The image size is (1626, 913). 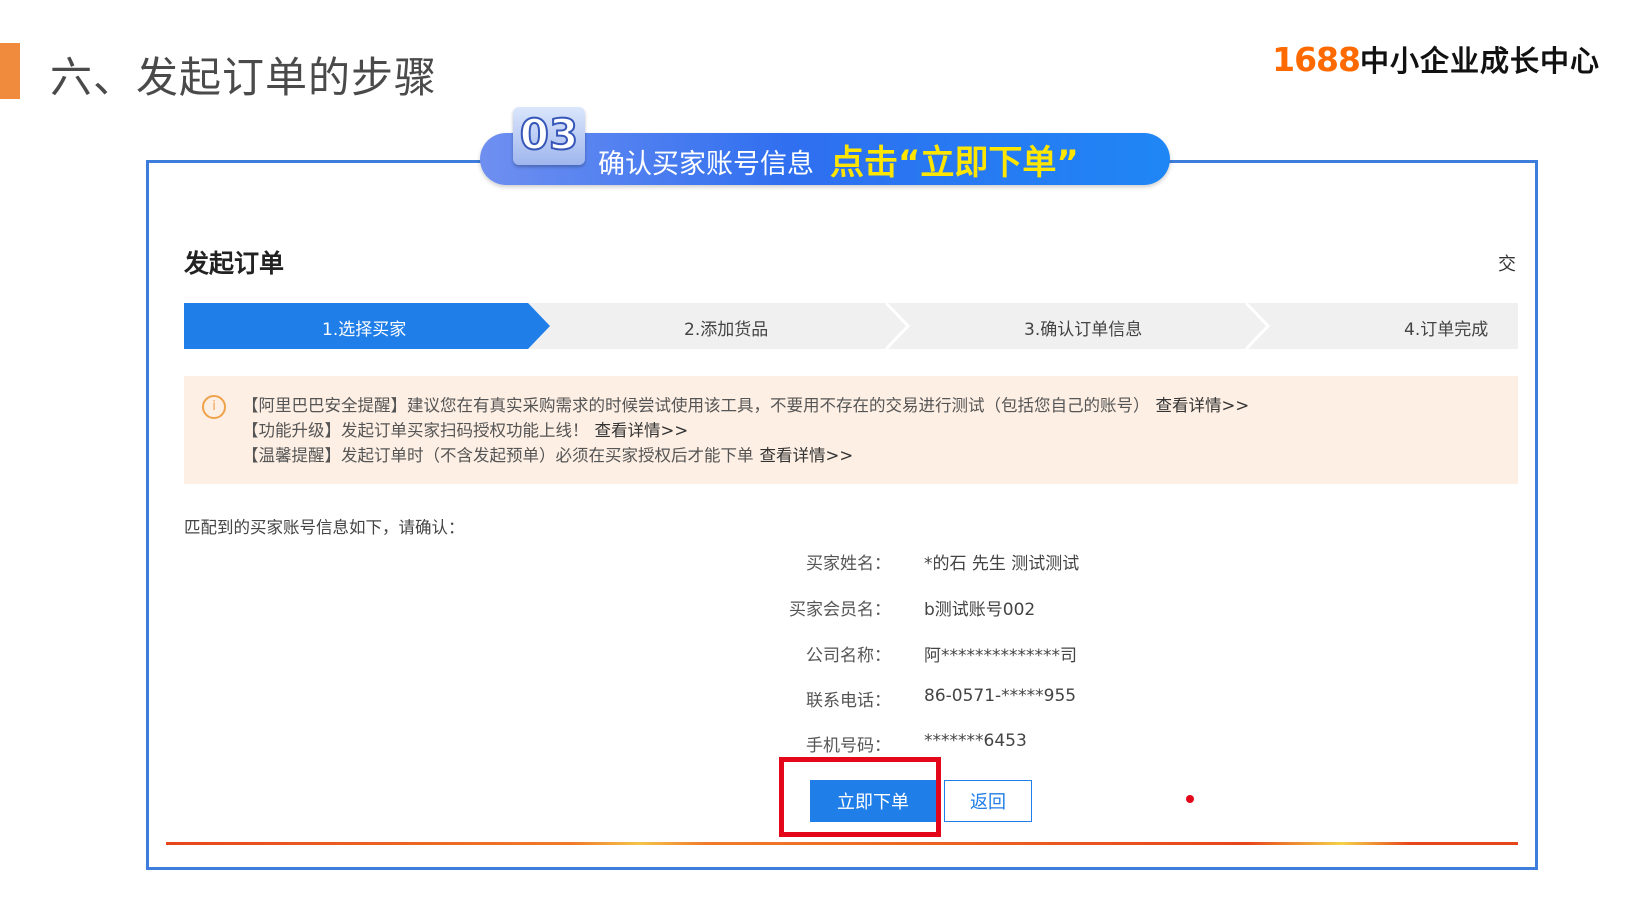 What do you see at coordinates (1316, 59) in the screenshot?
I see `brand-number: 1688` at bounding box center [1316, 59].